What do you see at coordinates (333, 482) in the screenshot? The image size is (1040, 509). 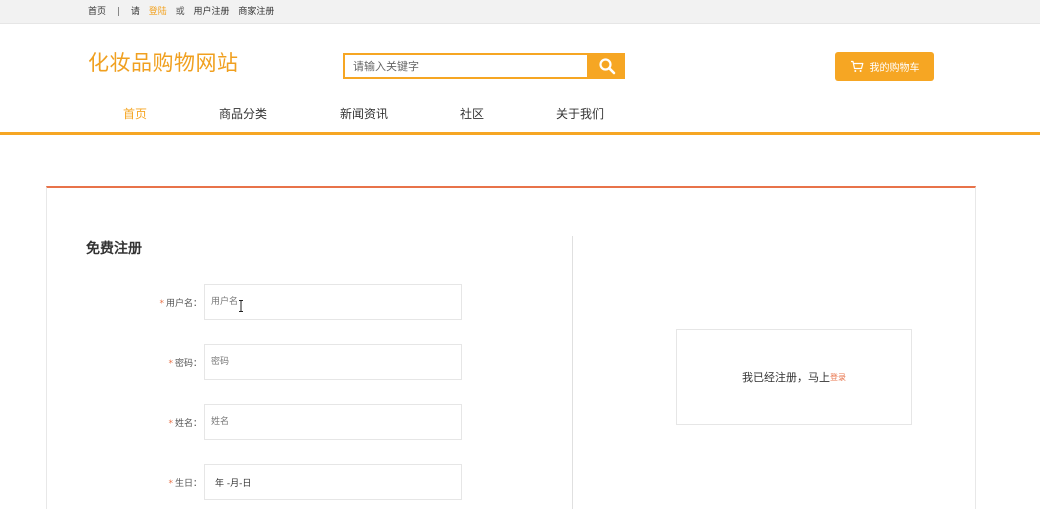 I see `birthday-field: 年 -月-日` at bounding box center [333, 482].